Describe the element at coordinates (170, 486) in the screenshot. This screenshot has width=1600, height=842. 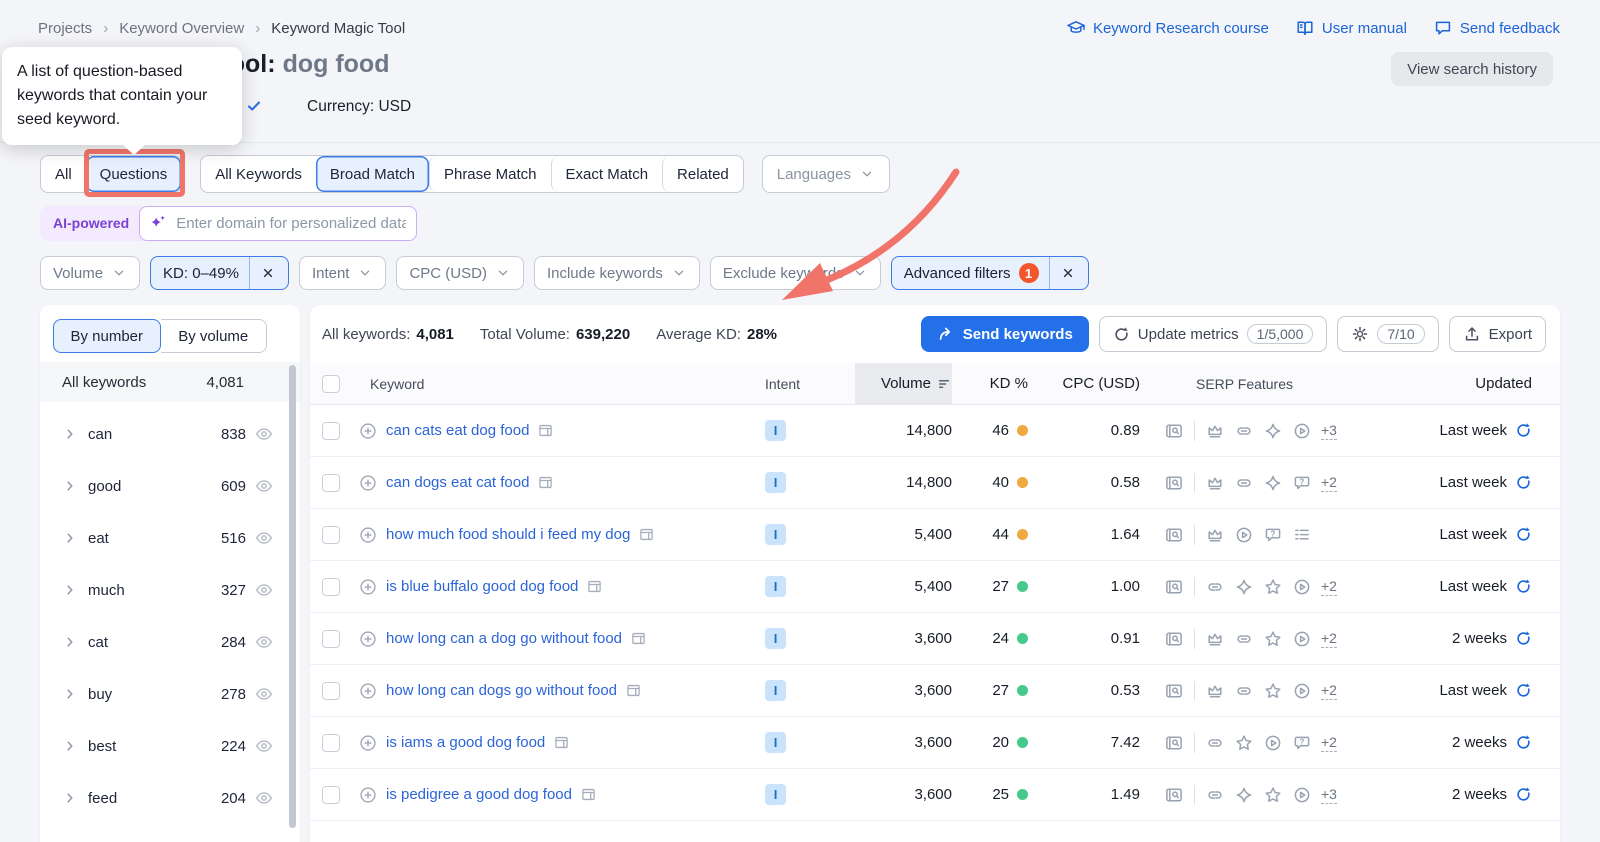
I see `keyword-group-row: good 609` at that location.